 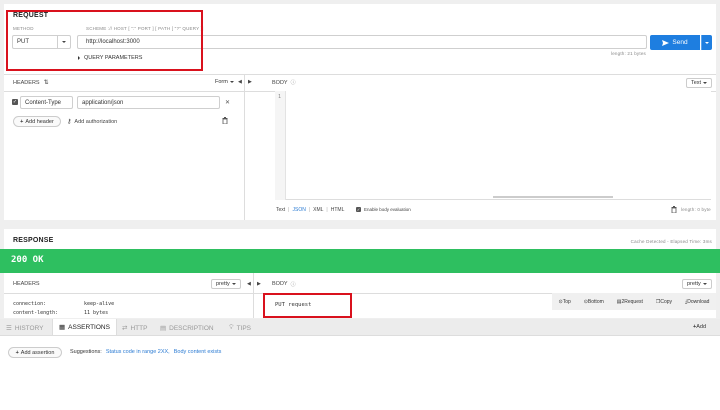 I want to click on suggestion-body-exists: Body content exists, so click(x=198, y=352).